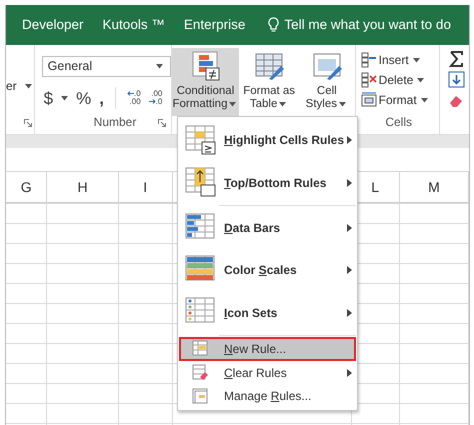 The image size is (474, 425). Describe the element at coordinates (115, 122) in the screenshot. I see `group-label: Number` at that location.